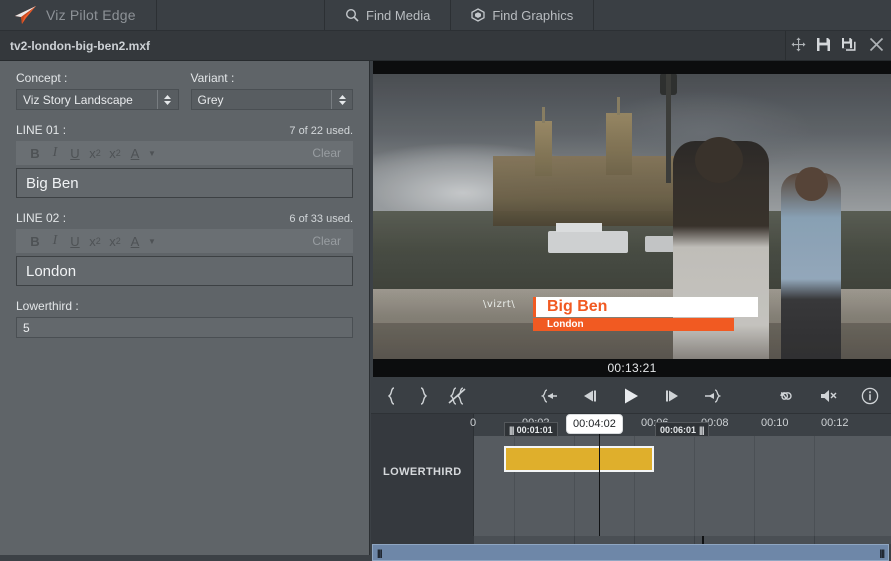 The image size is (891, 561). Describe the element at coordinates (703, 540) in the screenshot. I see `scroll-playhead-marker` at that location.